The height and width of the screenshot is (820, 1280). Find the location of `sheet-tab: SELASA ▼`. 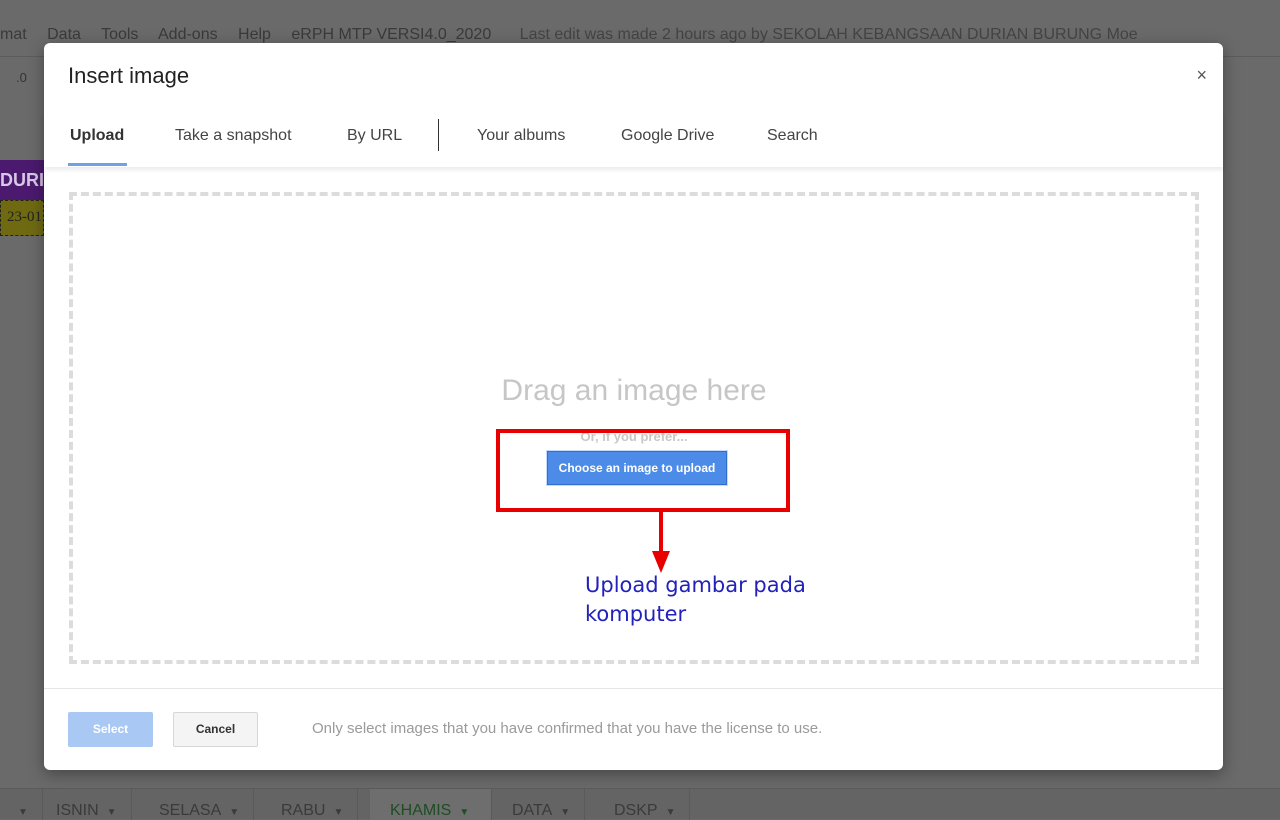

sheet-tab: SELASA ▼ is located at coordinates (200, 804).